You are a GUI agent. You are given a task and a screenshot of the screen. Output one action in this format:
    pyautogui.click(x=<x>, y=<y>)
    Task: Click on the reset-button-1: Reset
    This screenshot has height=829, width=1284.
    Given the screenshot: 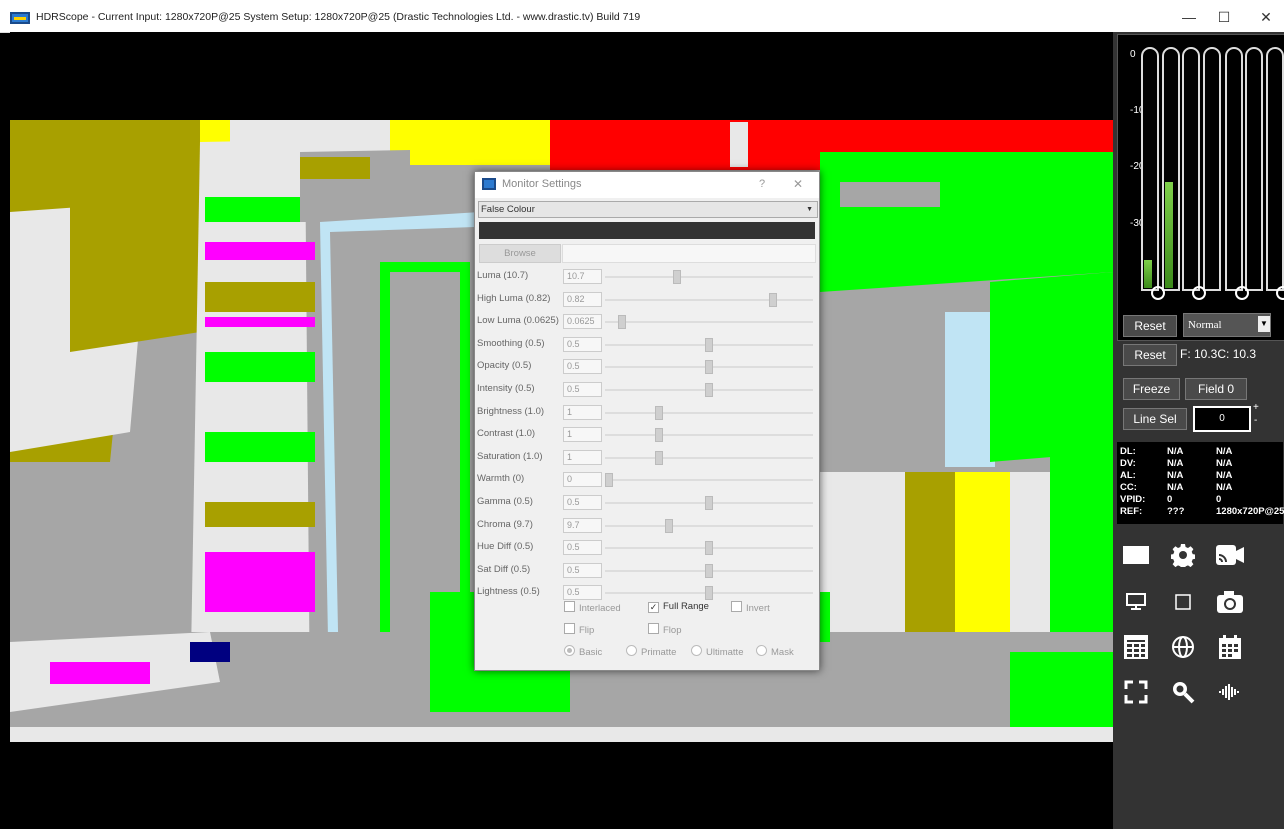 What is the action you would take?
    pyautogui.click(x=1150, y=326)
    